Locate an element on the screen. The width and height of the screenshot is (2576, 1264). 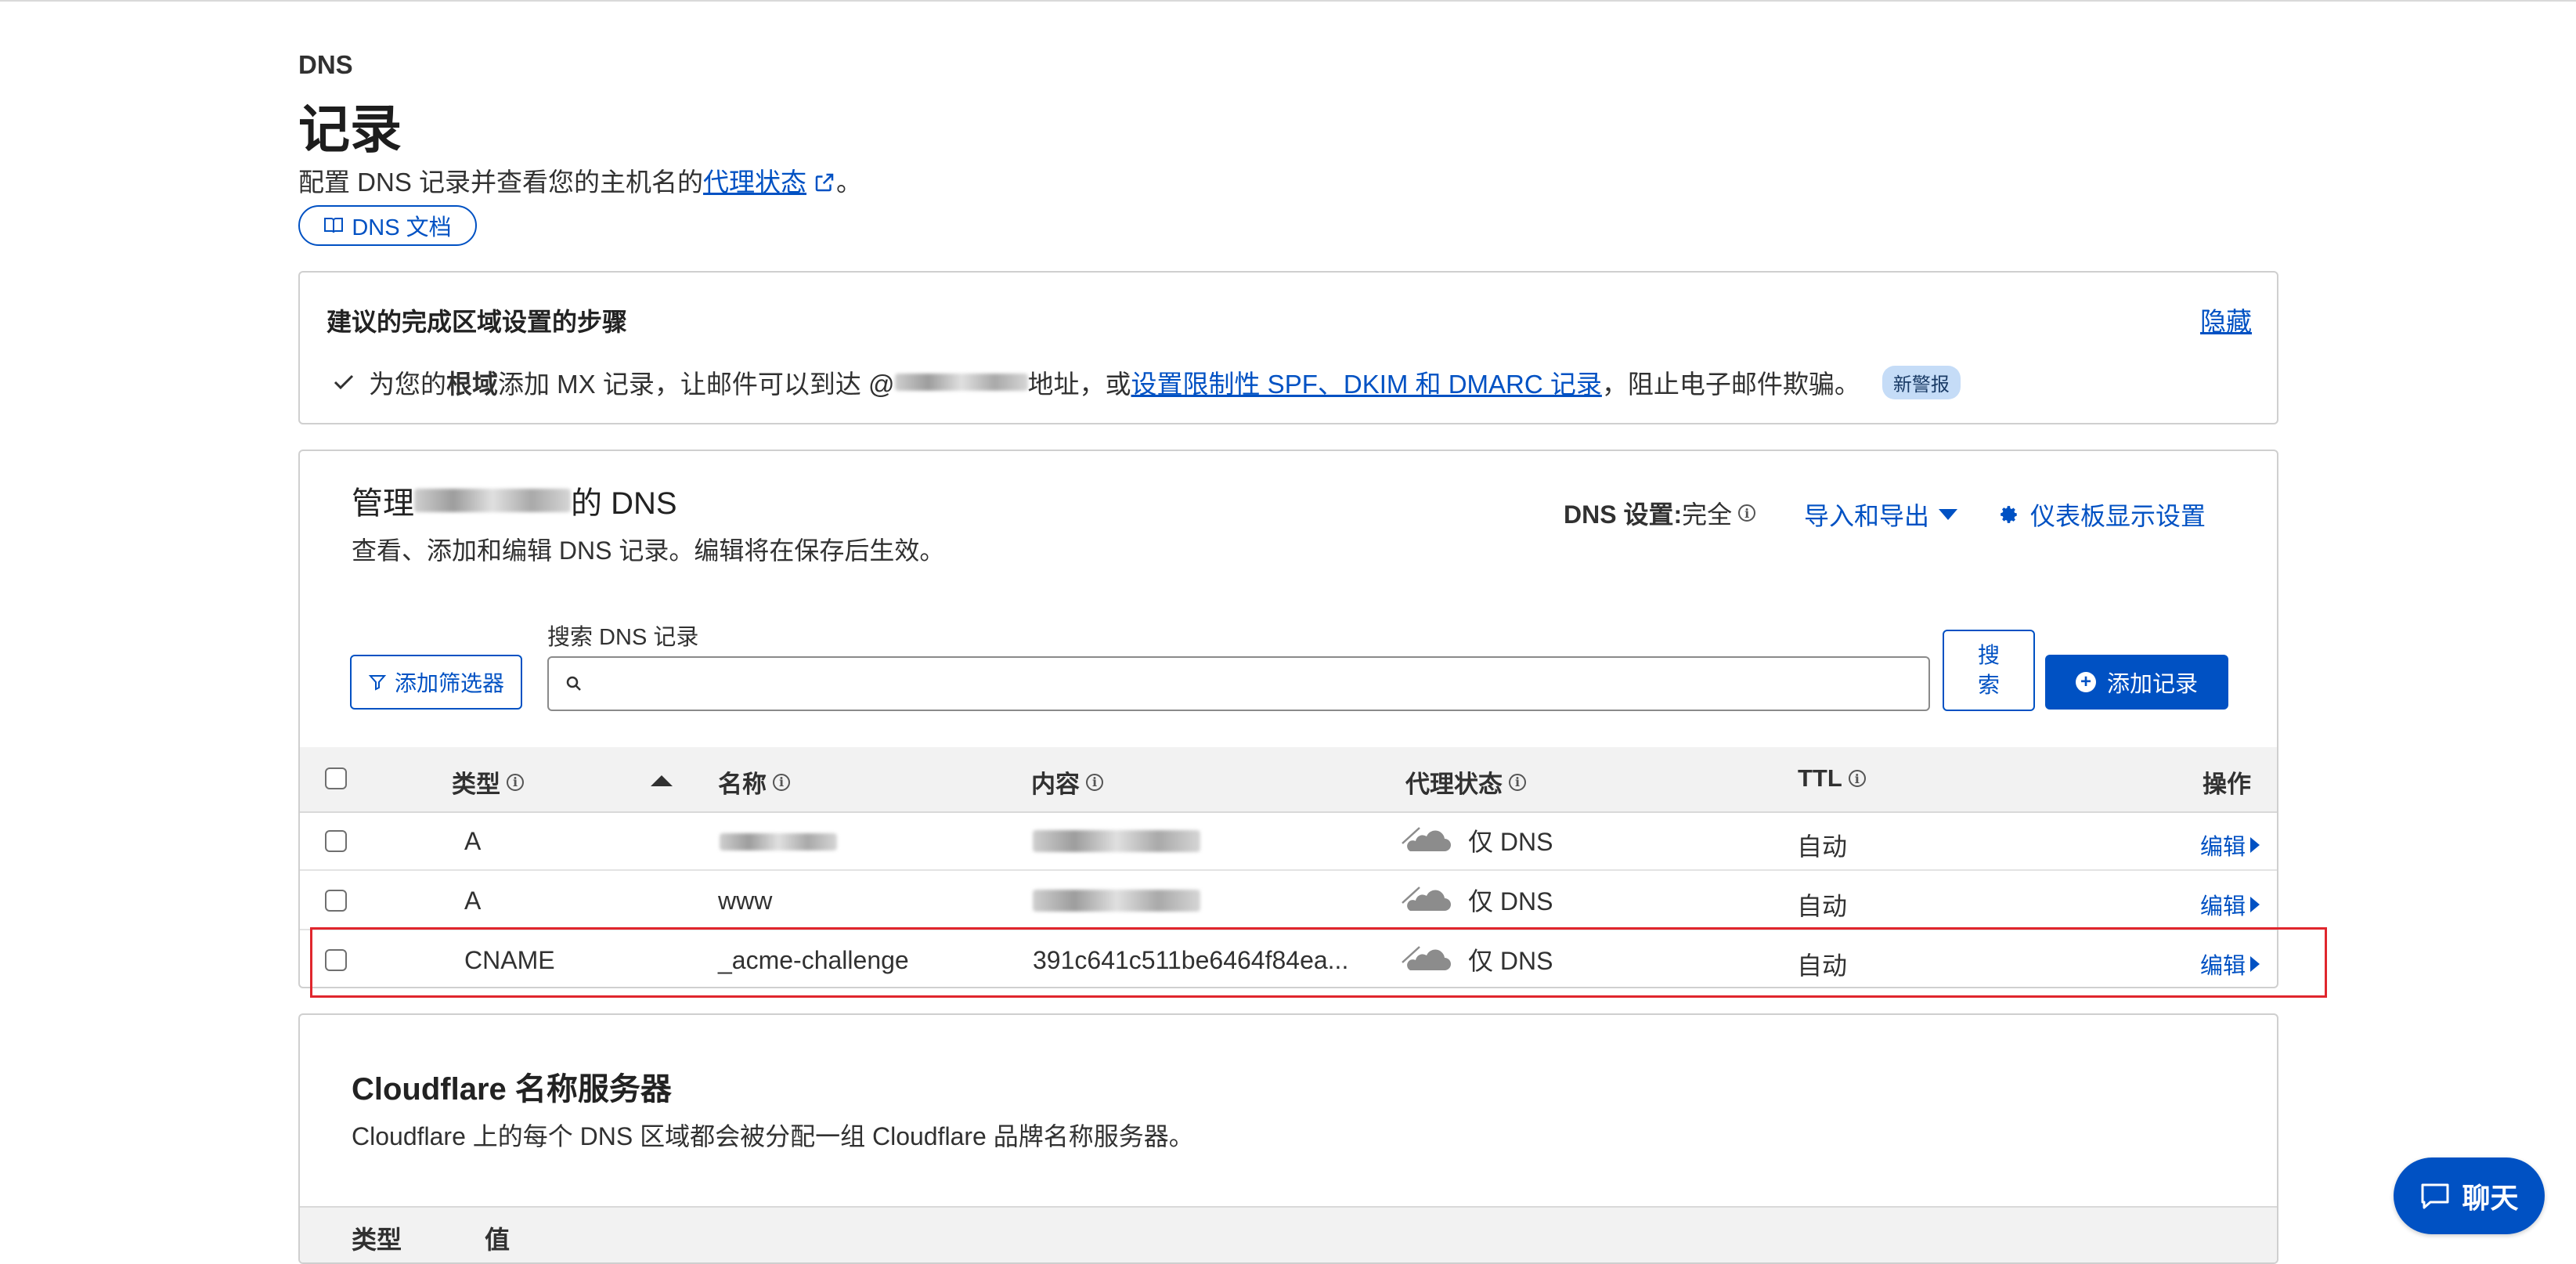
table-row: A 仅 DNS 自动 编辑 is located at coordinates (1288, 841).